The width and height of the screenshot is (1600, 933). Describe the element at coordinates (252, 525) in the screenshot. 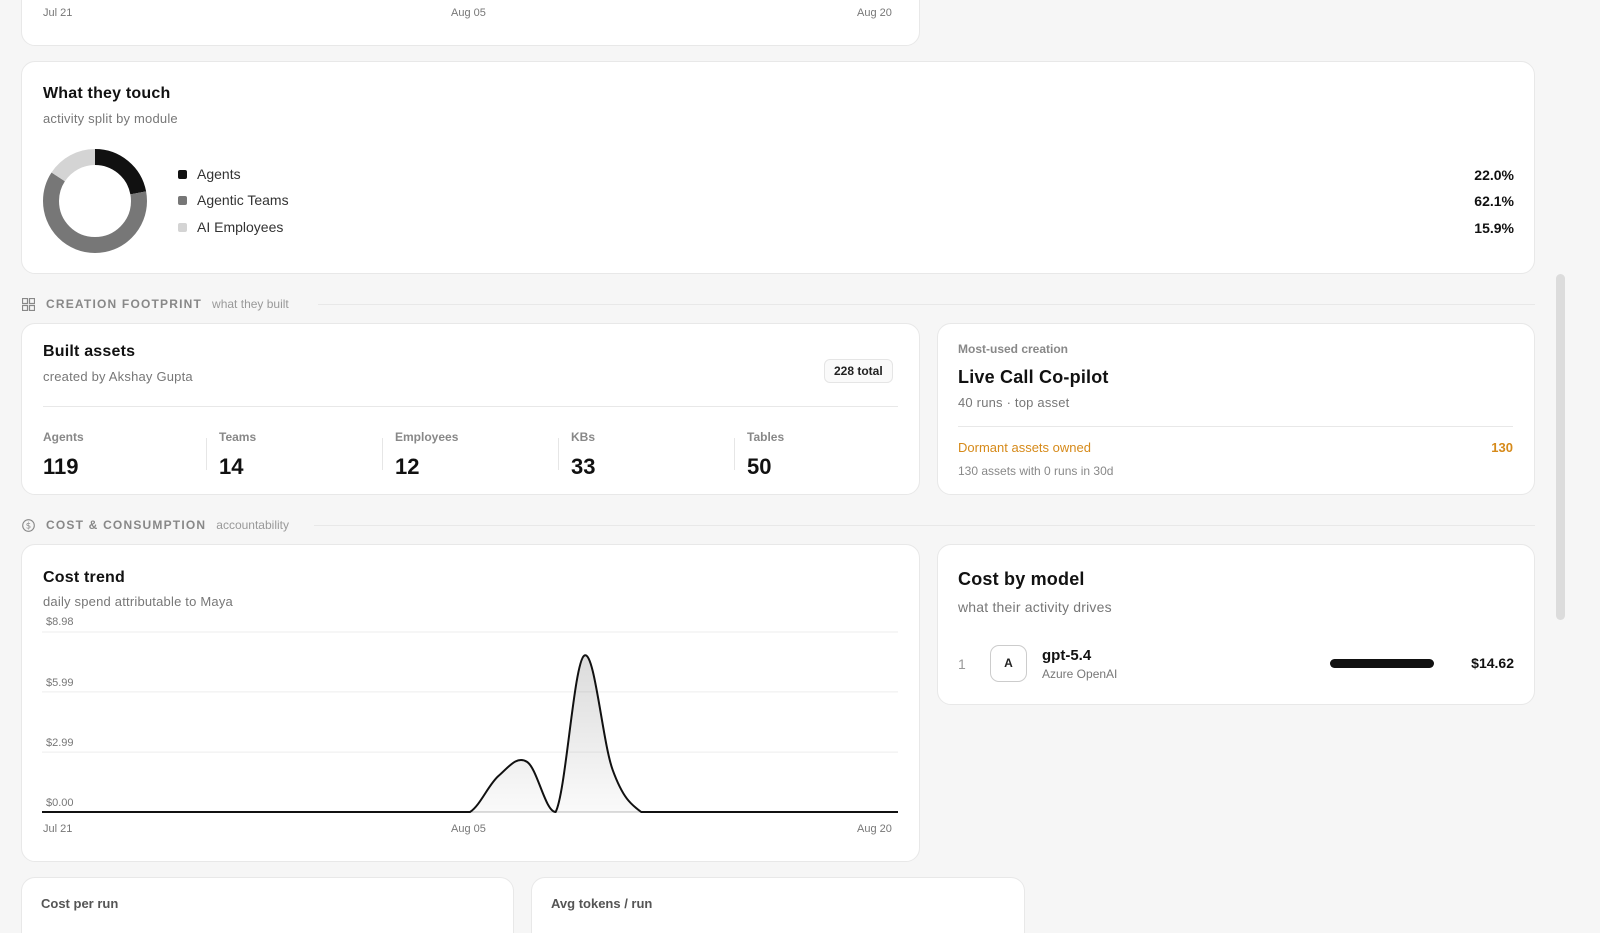

I see `cost-section-subtitle: accountability` at that location.